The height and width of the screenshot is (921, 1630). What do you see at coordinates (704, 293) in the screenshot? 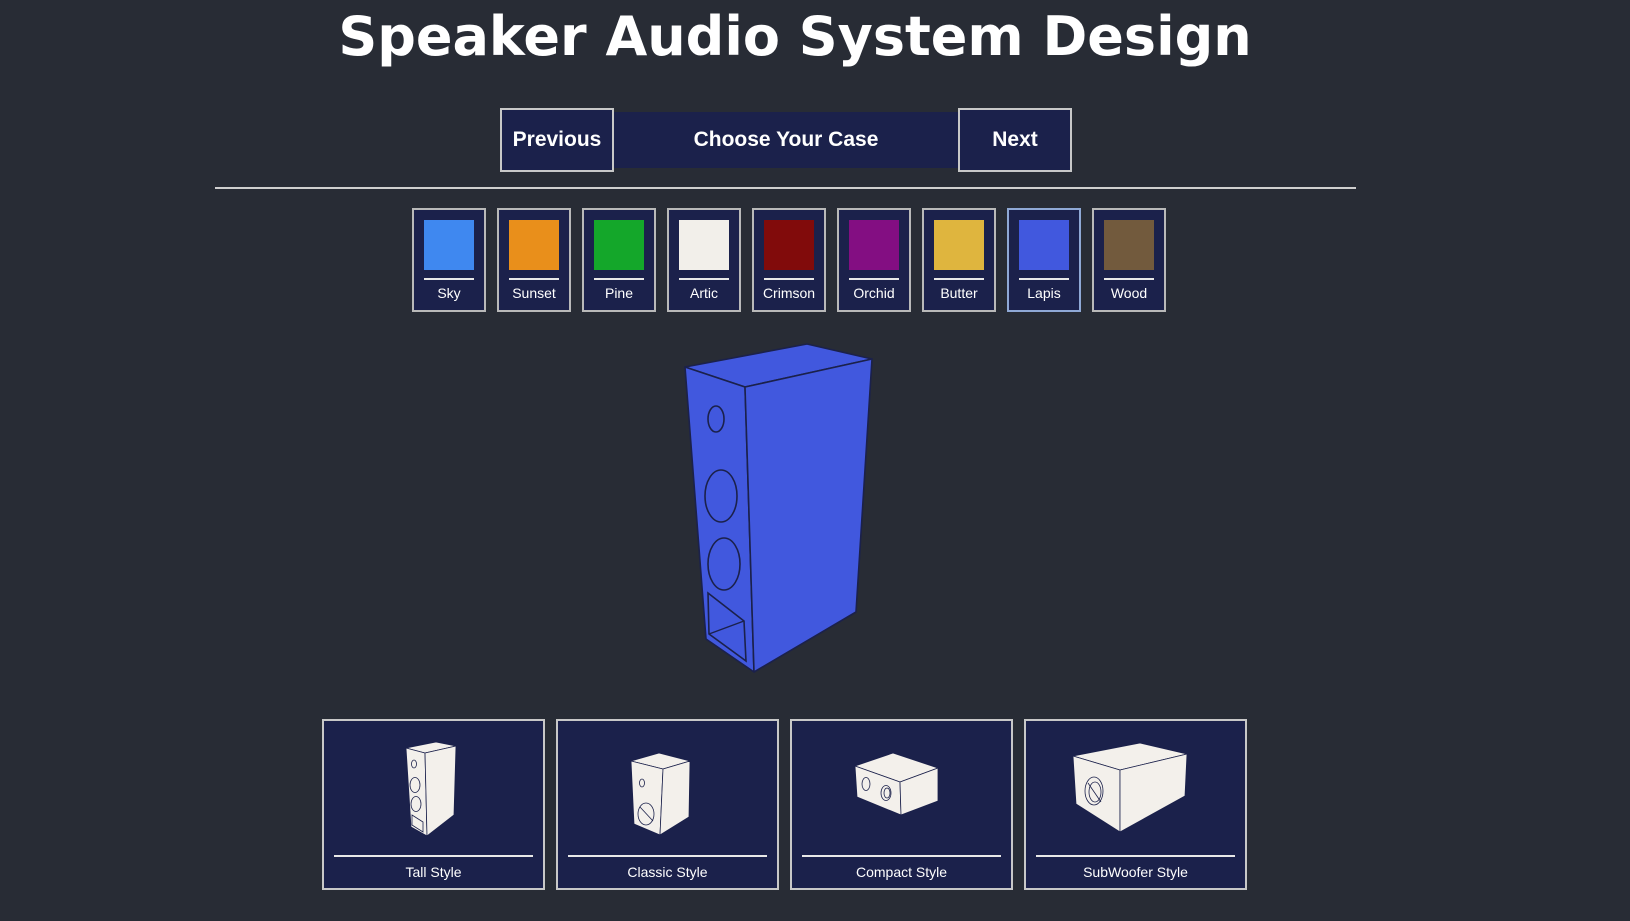
I see `swatch-label: Artic` at bounding box center [704, 293].